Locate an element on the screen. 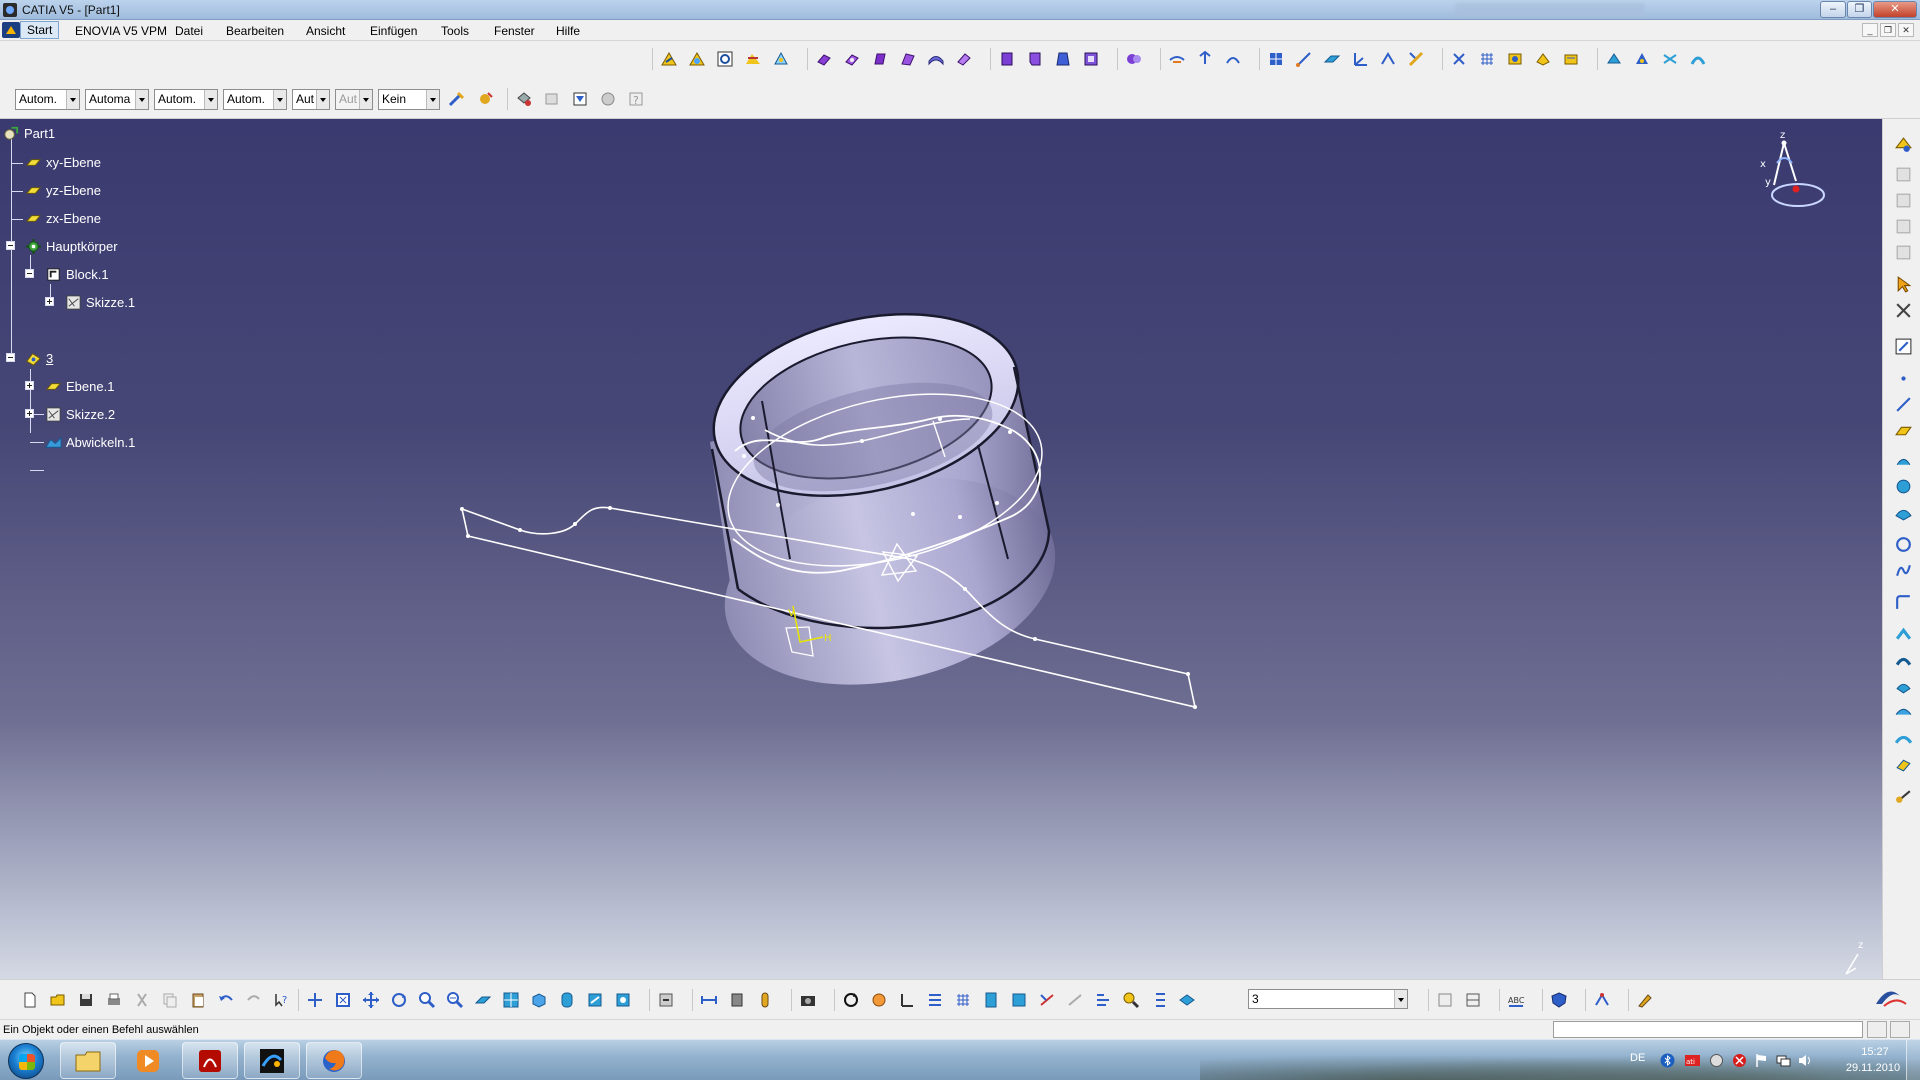 The width and height of the screenshot is (1920, 1080). input-language: DE is located at coordinates (1637, 1058).